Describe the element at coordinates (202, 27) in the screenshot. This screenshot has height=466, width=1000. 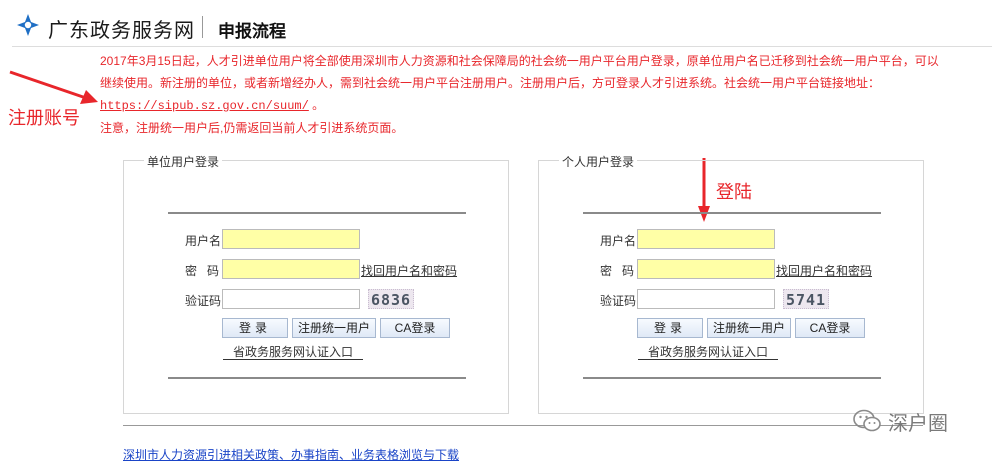
I see `header-divider` at that location.